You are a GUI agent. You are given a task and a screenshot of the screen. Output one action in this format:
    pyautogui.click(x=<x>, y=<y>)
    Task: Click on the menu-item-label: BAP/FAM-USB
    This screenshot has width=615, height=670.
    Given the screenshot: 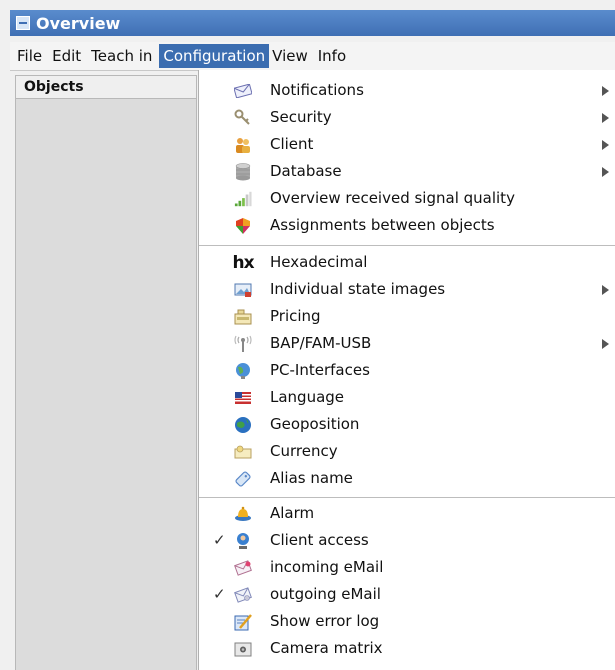 What is the action you would take?
    pyautogui.click(x=321, y=343)
    